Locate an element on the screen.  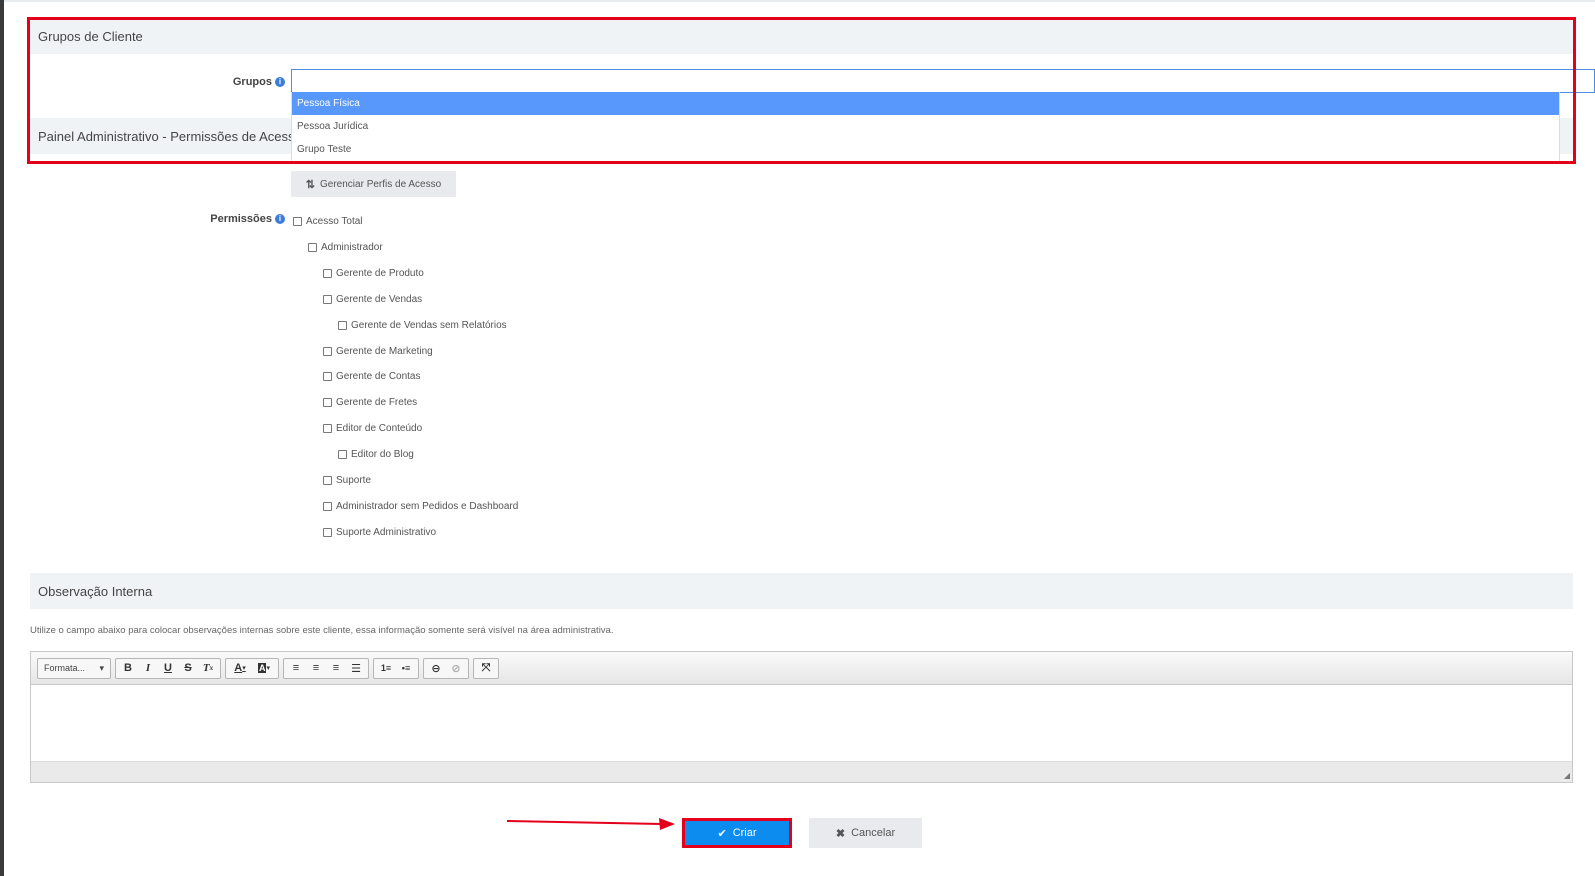
groups-label: Grupos i is located at coordinates (232, 82).